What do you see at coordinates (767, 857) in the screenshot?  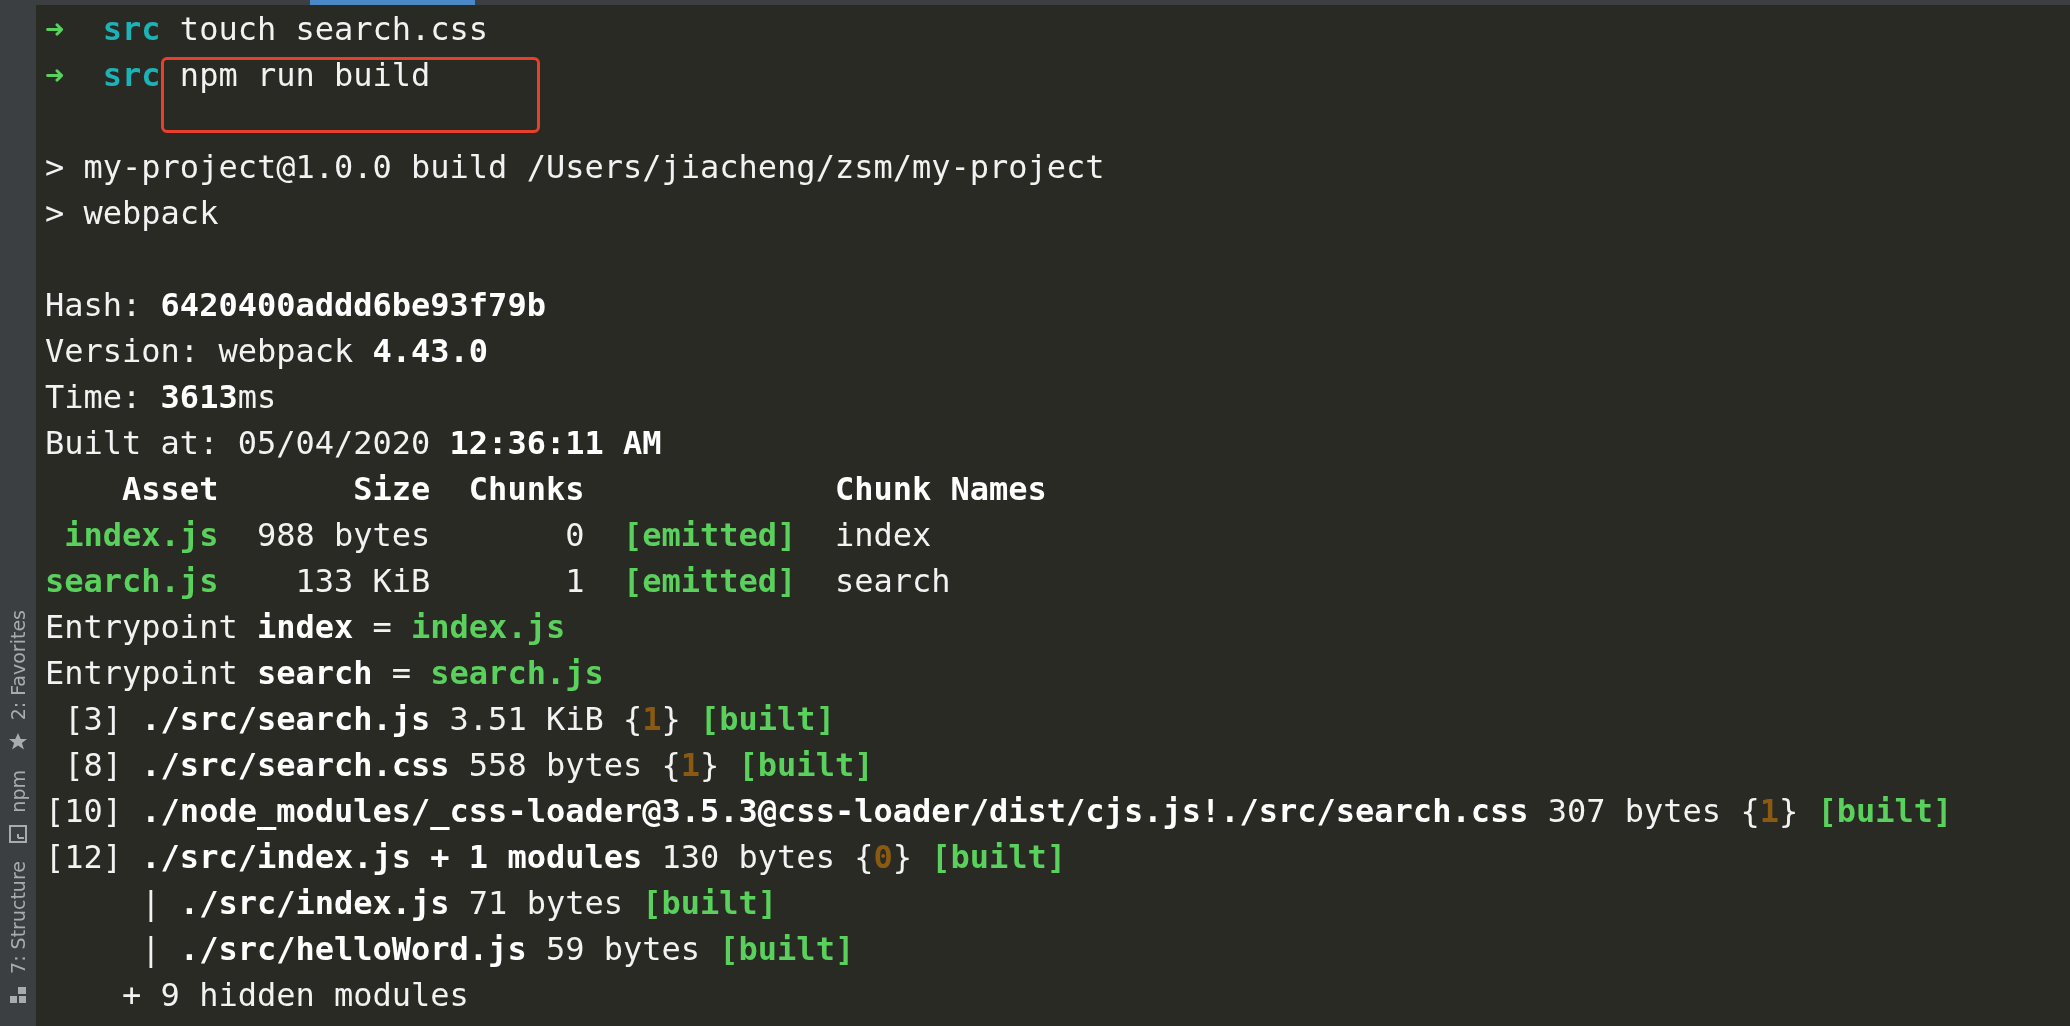 I see `terminal-text: 130 bytes {` at bounding box center [767, 857].